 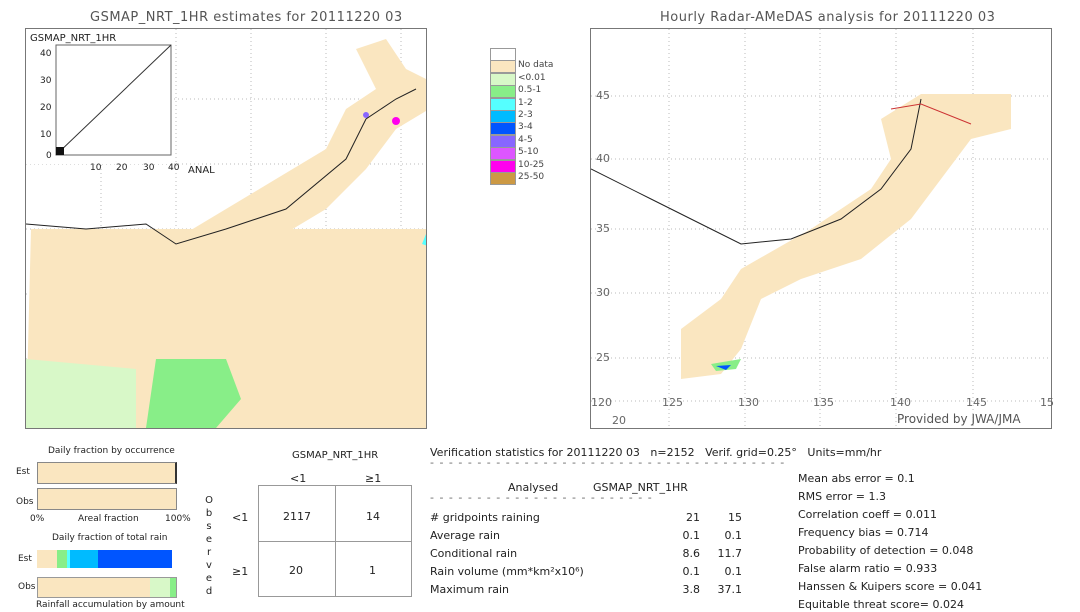 I want to click on lon-tick: 145, so click(x=976, y=402).